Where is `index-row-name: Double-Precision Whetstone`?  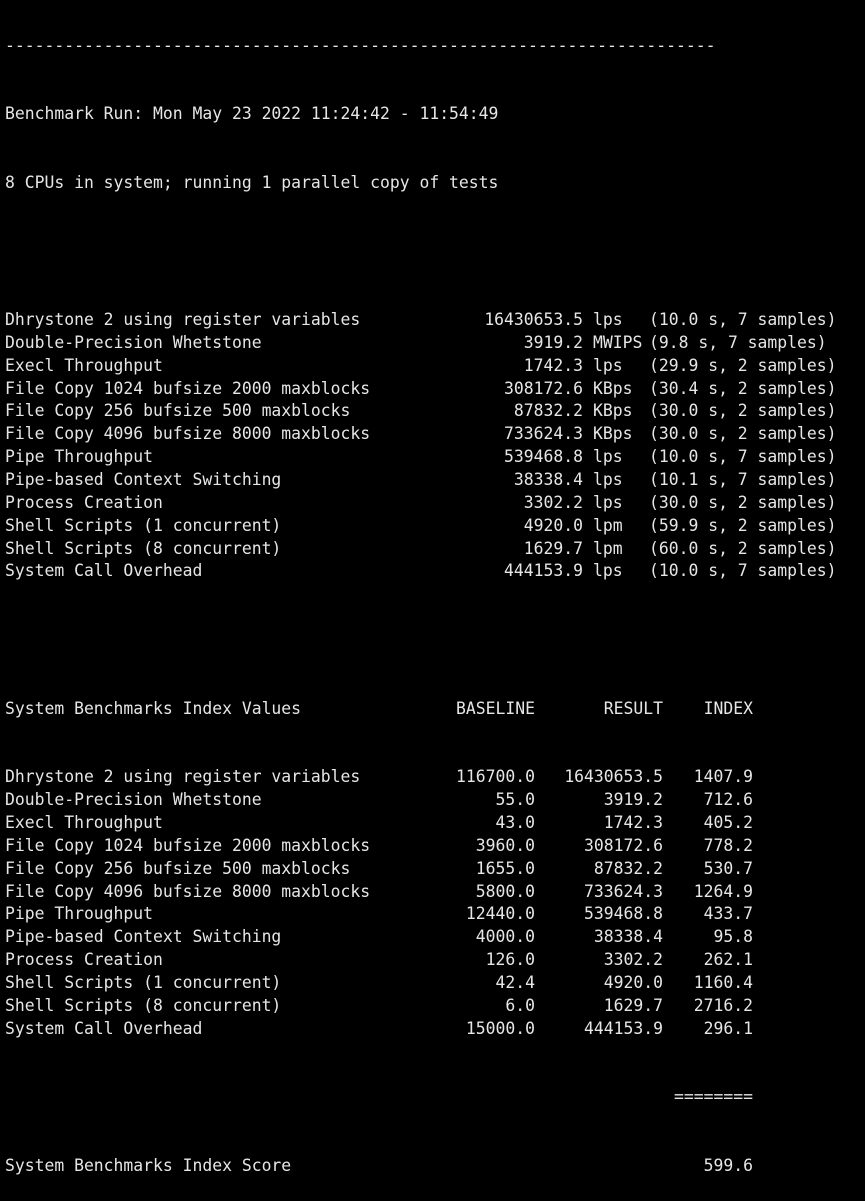
index-row-name: Double-Precision Whetstone is located at coordinates (133, 800).